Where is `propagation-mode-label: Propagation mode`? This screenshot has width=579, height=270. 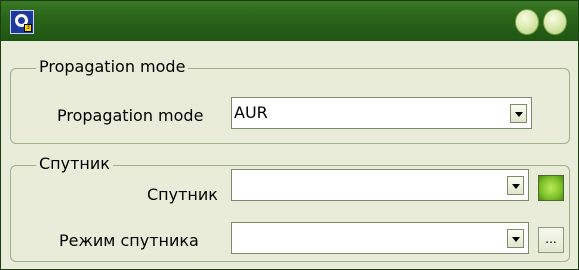 propagation-mode-label: Propagation mode is located at coordinates (130, 115).